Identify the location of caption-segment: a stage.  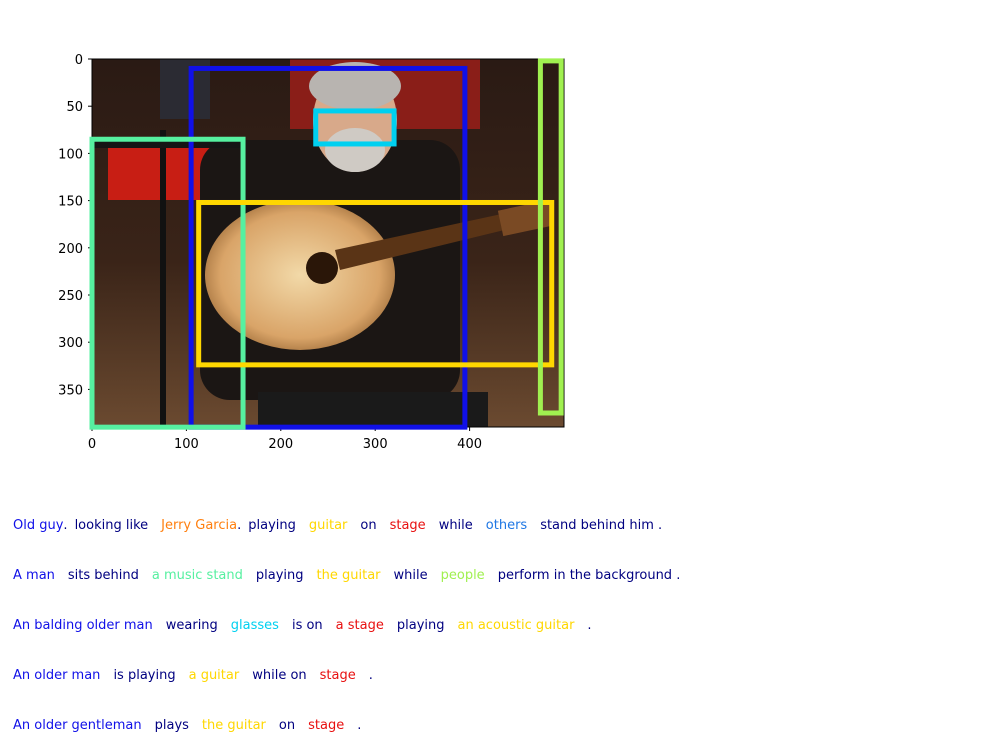
(359, 625).